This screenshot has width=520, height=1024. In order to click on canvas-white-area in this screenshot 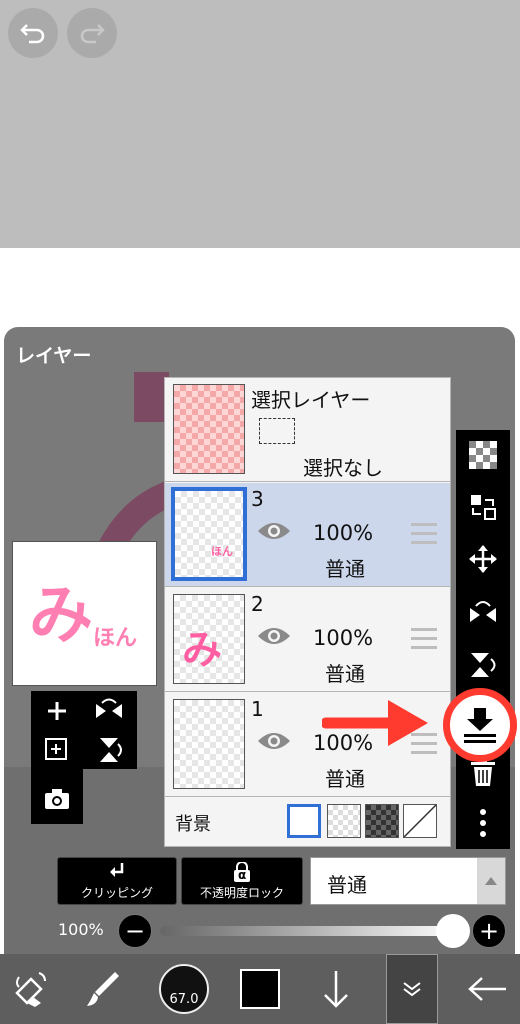, I will do `click(260, 288)`.